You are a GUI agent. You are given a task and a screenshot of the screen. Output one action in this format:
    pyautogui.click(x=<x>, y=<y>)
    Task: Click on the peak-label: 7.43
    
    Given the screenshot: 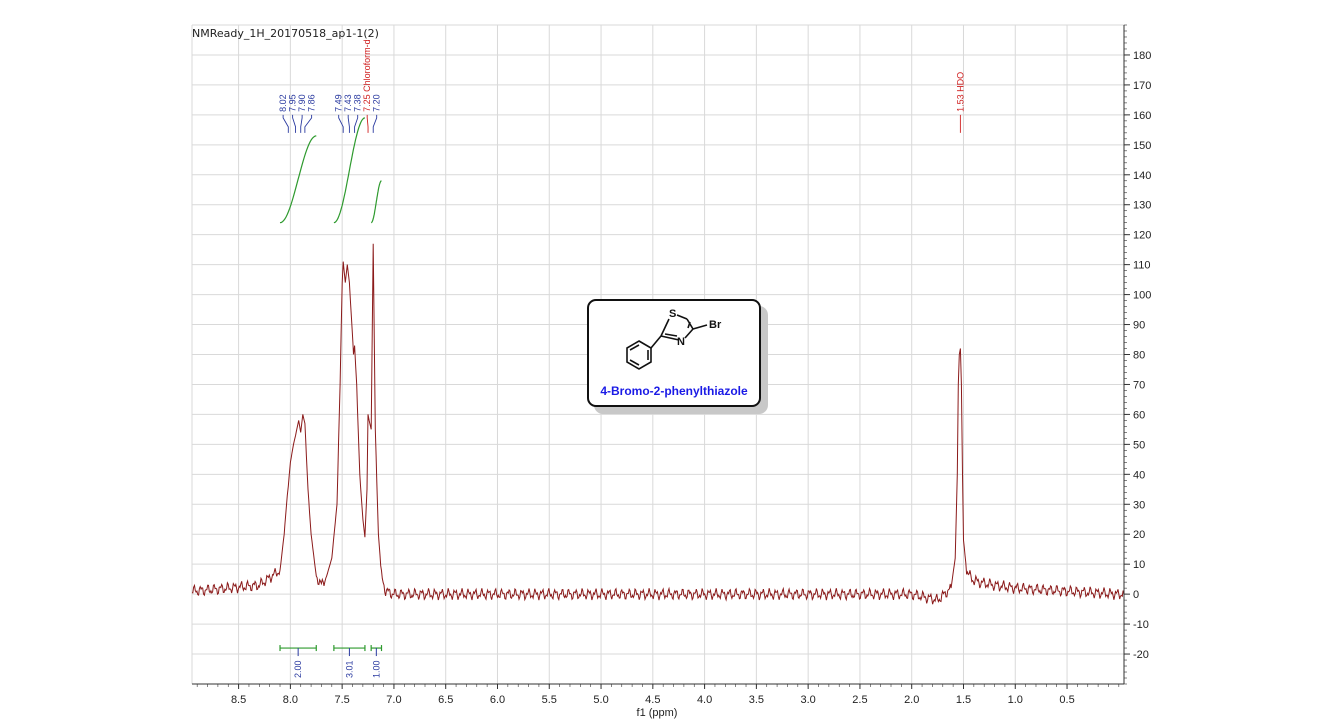 What is the action you would take?
    pyautogui.click(x=348, y=103)
    